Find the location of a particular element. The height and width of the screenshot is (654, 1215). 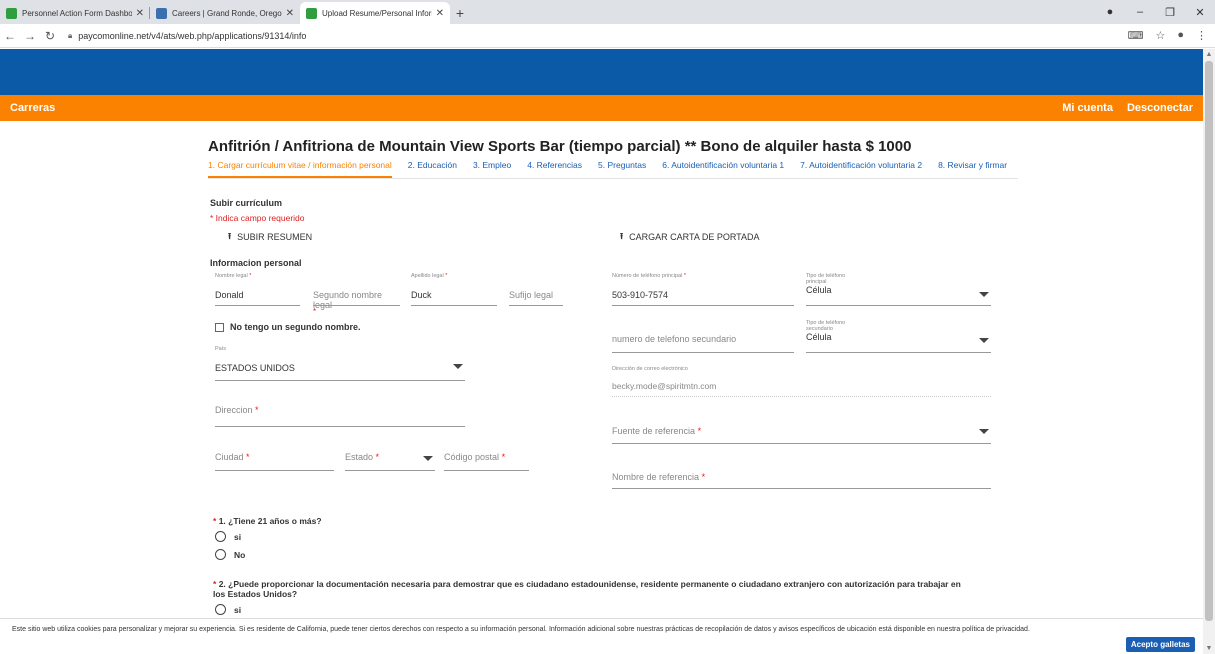

close-window-icon: ✕ is located at coordinates (1200, 12).